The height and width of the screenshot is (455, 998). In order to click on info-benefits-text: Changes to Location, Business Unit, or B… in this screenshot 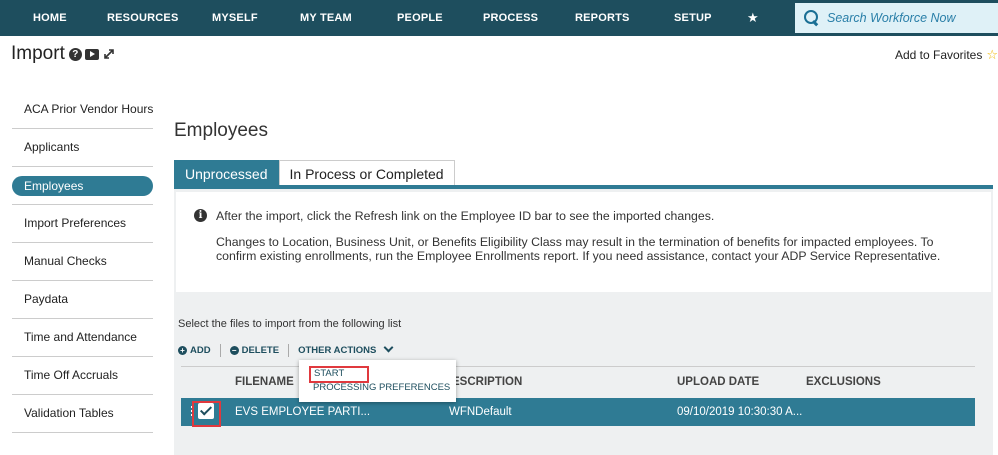, I will do `click(578, 249)`.